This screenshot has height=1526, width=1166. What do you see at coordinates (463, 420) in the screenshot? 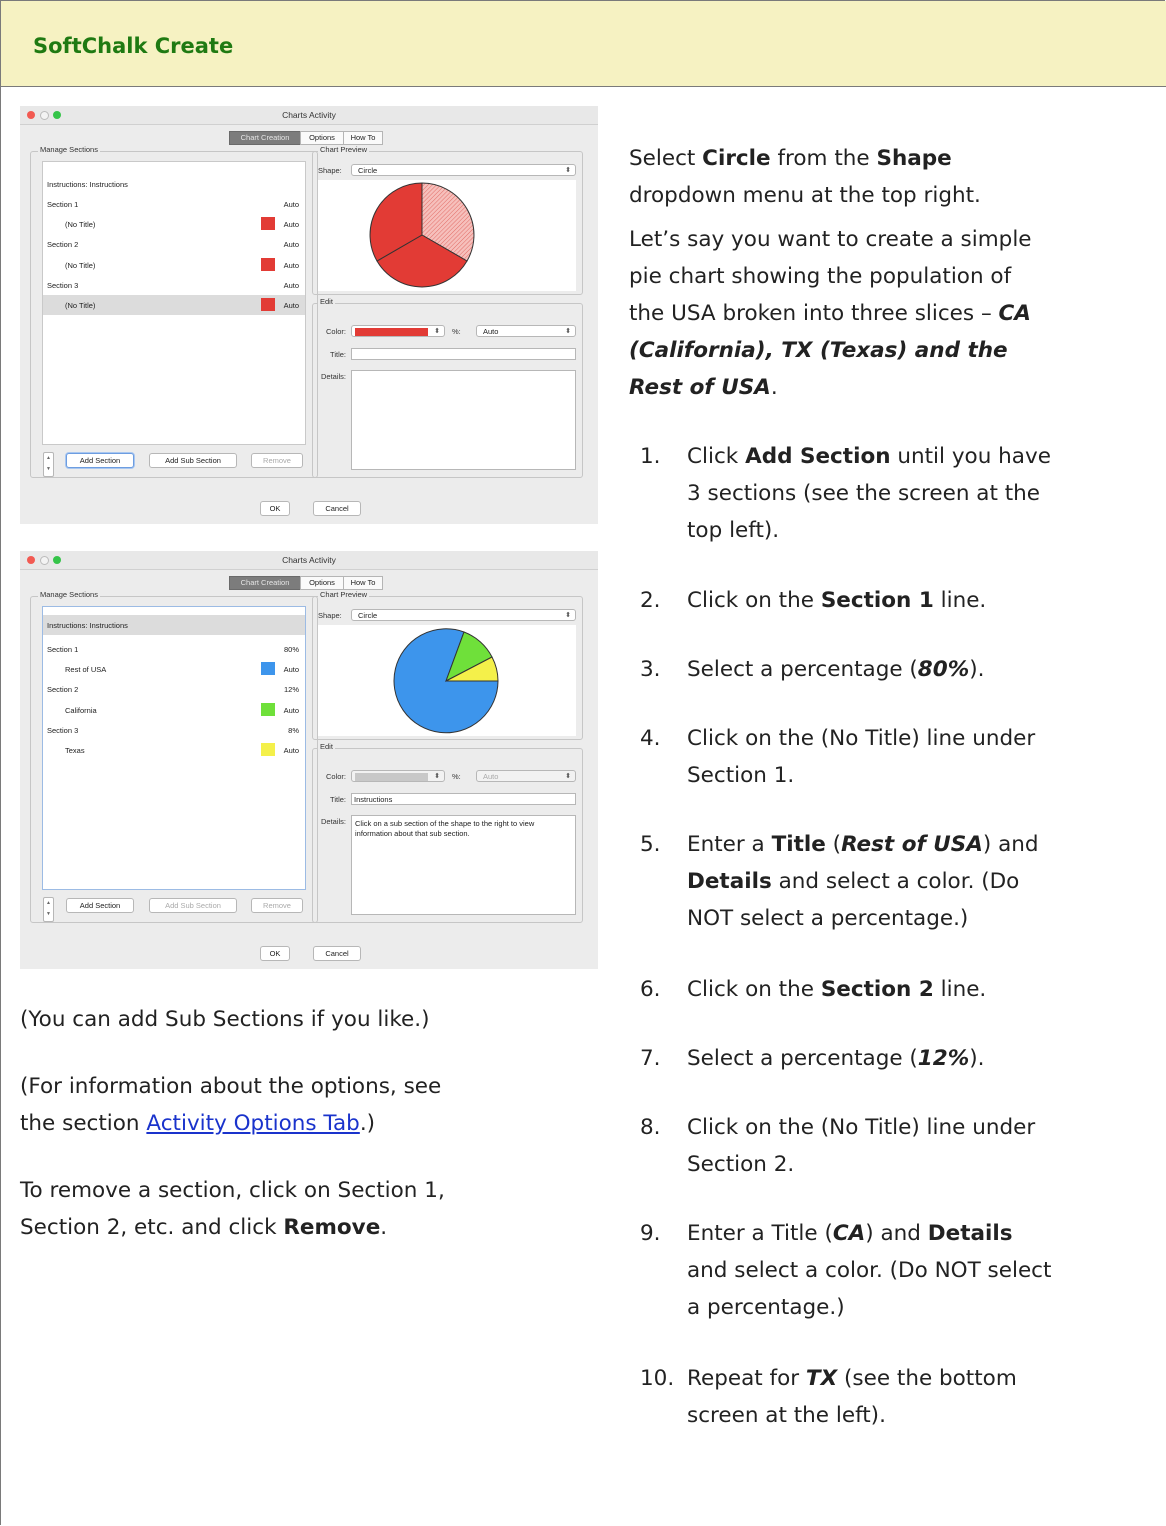
I see `details-textarea` at bounding box center [463, 420].